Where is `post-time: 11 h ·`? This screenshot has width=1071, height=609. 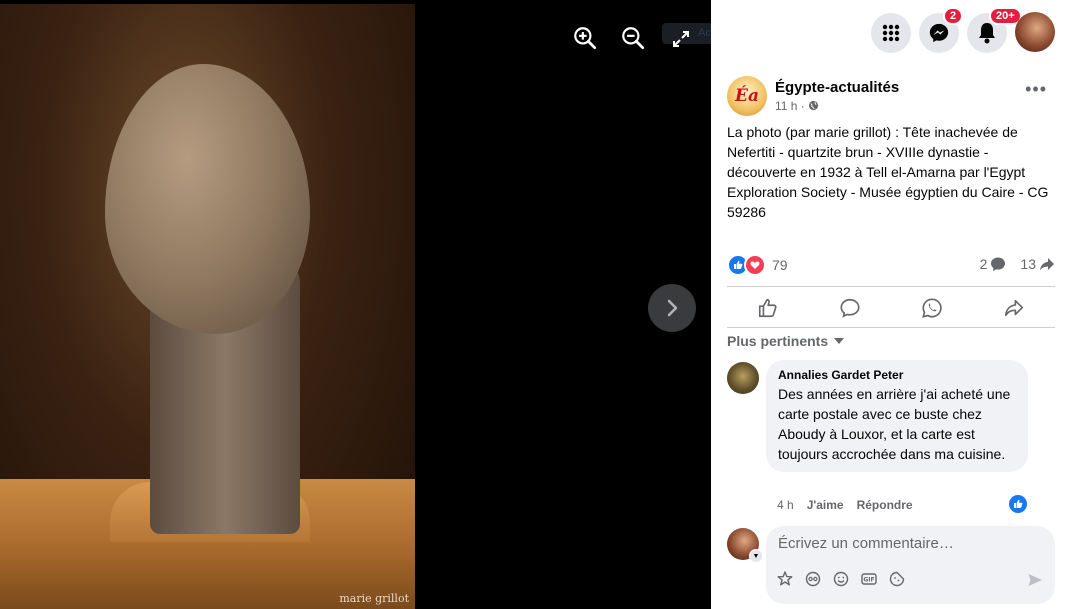 post-time: 11 h · is located at coordinates (797, 106).